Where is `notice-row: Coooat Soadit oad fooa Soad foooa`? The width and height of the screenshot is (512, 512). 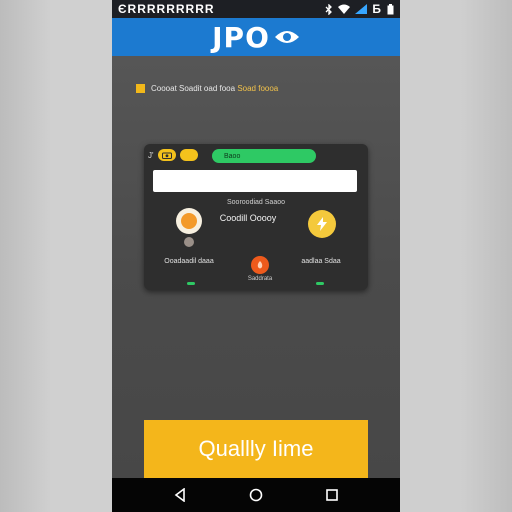
notice-row: Coooat Soadit oad fooa Soad foooa is located at coordinates (207, 88).